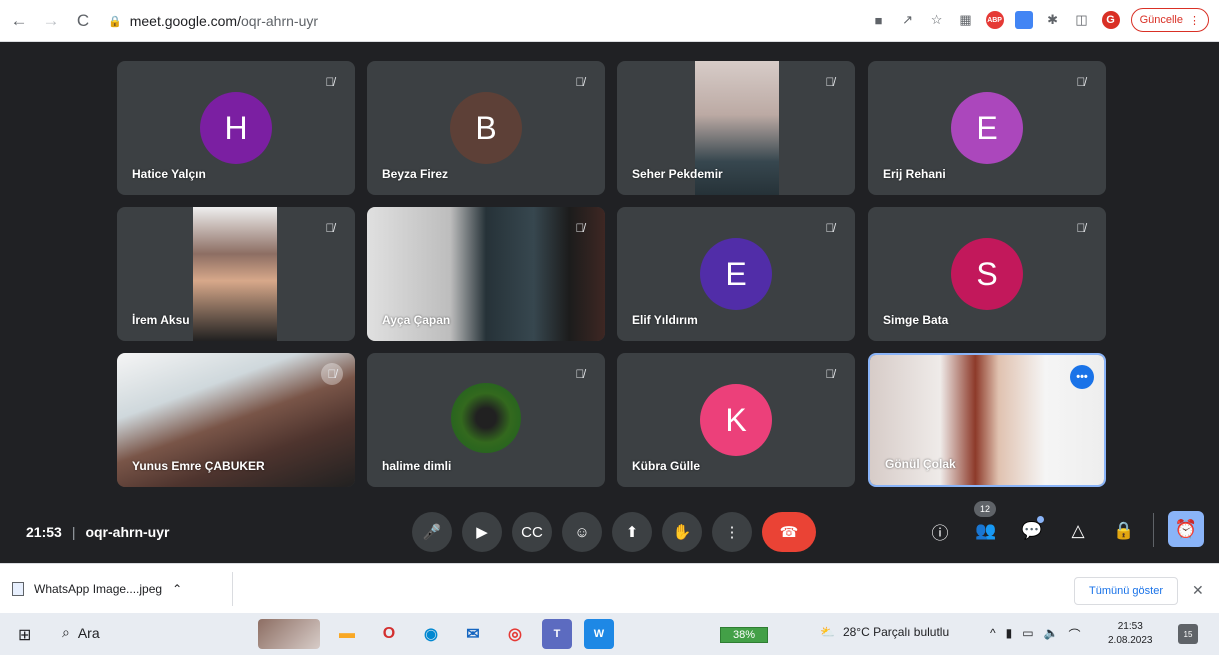  What do you see at coordinates (940, 531) in the screenshot?
I see `info-icon: ⓘ` at bounding box center [940, 531].